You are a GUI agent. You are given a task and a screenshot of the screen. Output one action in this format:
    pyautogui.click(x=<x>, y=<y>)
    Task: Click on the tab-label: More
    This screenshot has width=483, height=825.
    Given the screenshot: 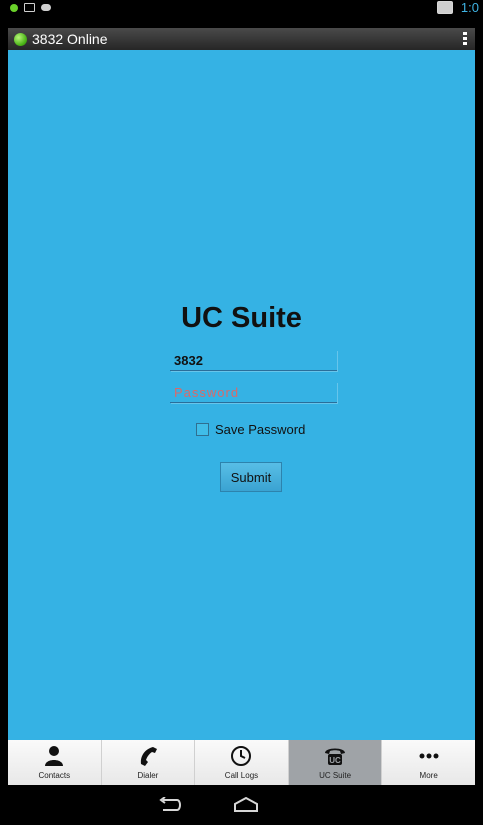 What is the action you would take?
    pyautogui.click(x=428, y=775)
    